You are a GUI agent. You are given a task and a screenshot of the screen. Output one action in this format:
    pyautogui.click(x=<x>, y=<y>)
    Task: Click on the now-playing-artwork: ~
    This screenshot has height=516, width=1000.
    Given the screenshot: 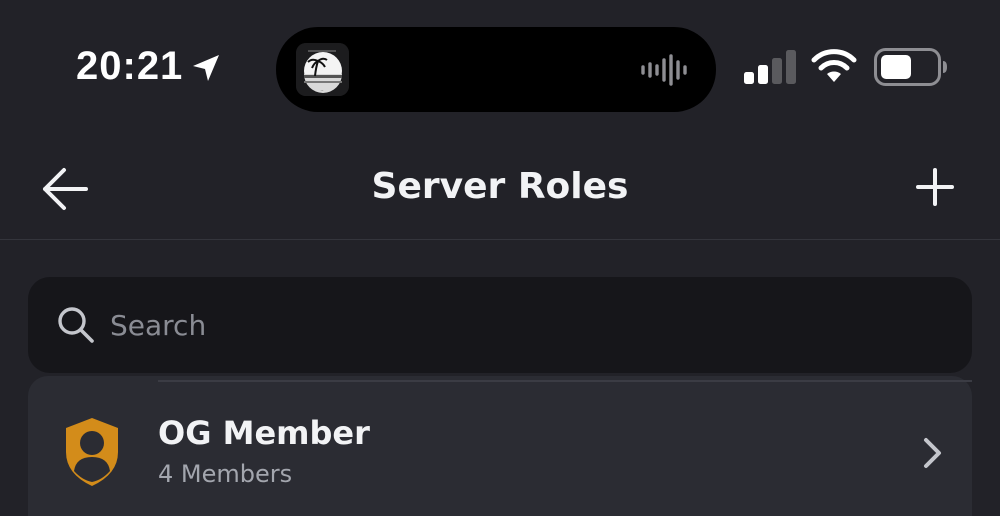 What is the action you would take?
    pyautogui.click(x=322, y=69)
    